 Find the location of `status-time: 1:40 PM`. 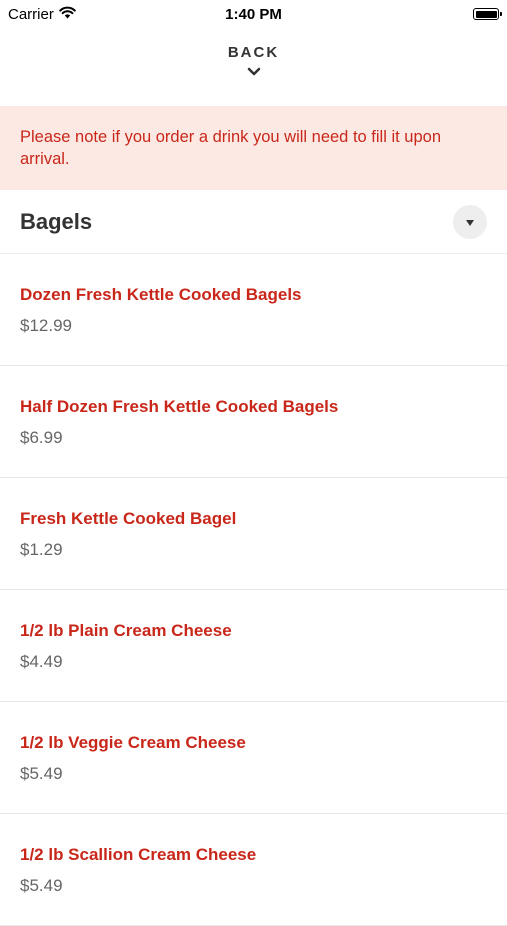

status-time: 1:40 PM is located at coordinates (253, 14).